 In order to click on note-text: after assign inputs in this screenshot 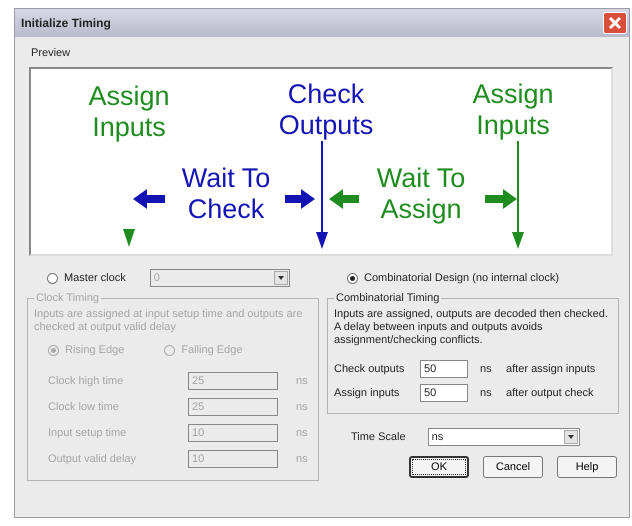, I will do `click(551, 369)`.